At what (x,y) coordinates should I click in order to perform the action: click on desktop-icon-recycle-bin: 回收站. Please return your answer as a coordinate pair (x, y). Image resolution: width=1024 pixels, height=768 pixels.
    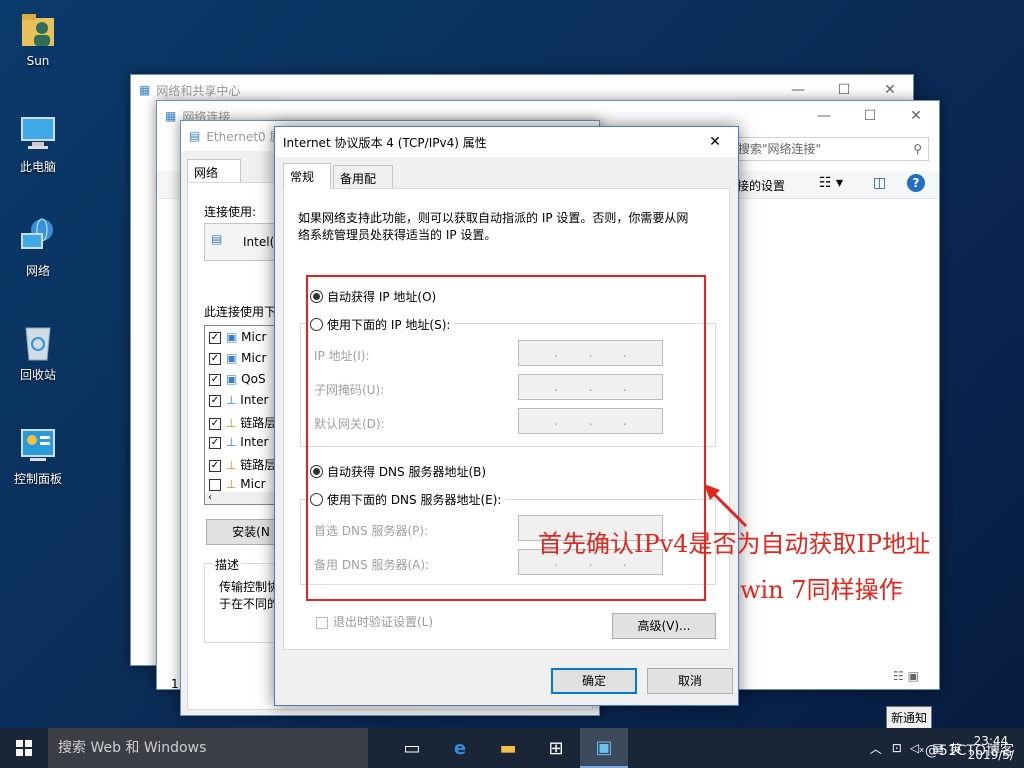
    Looking at the image, I should click on (38, 351).